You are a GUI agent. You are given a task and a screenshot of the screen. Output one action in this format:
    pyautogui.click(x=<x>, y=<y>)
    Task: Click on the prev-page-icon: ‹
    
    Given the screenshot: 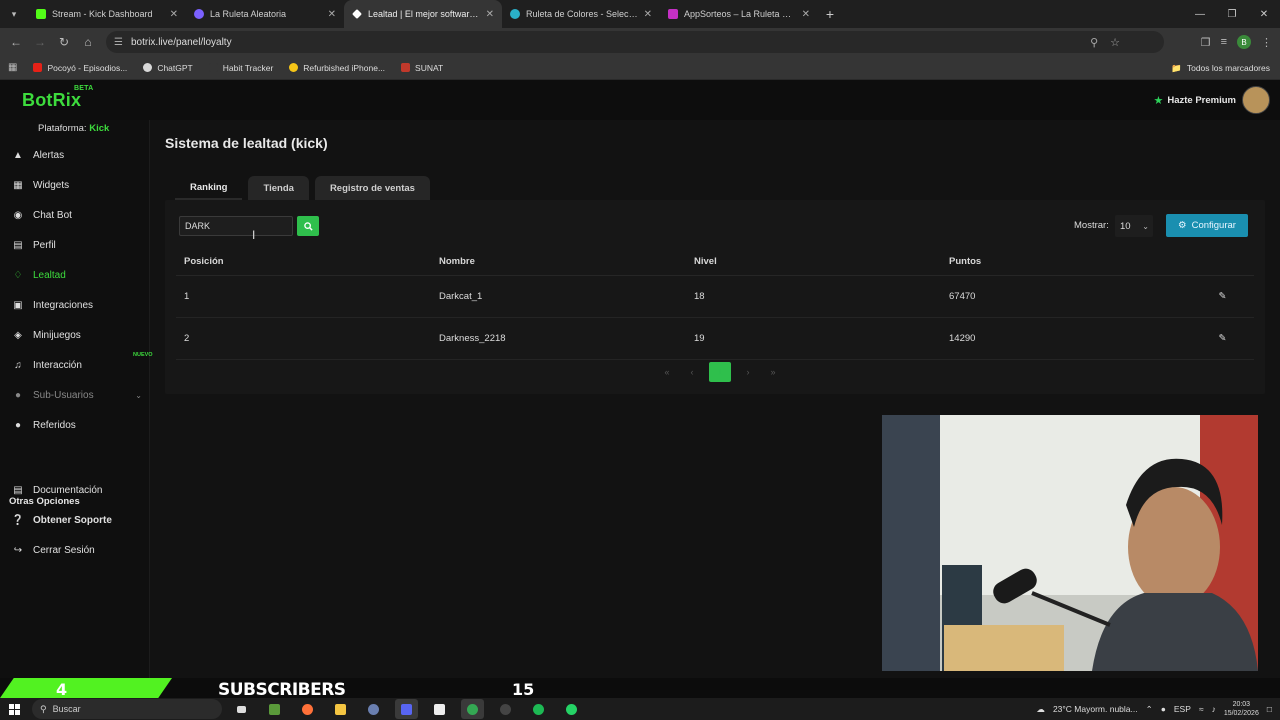 What is the action you would take?
    pyautogui.click(x=692, y=372)
    